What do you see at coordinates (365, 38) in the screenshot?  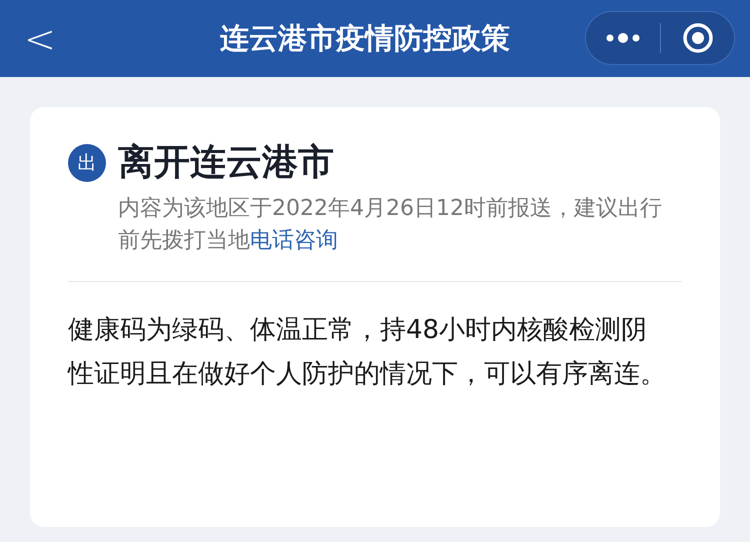 I see `page-title: 连云港市疫情防控政策` at bounding box center [365, 38].